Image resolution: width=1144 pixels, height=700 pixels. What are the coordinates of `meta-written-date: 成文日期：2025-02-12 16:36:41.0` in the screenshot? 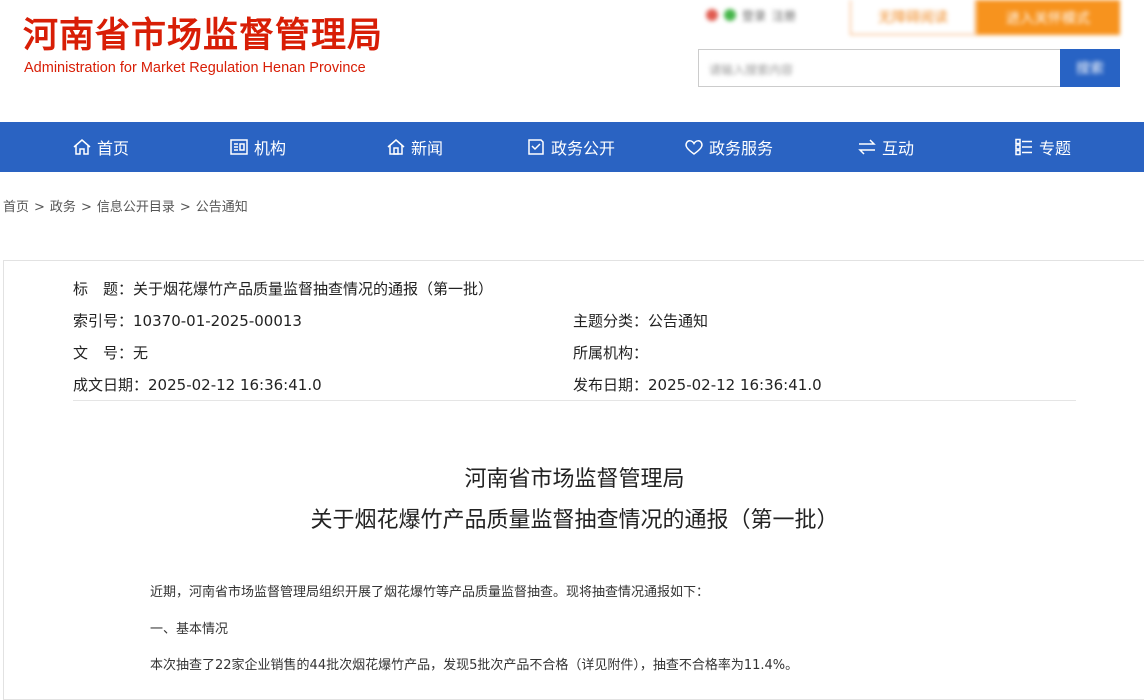 It's located at (197, 384).